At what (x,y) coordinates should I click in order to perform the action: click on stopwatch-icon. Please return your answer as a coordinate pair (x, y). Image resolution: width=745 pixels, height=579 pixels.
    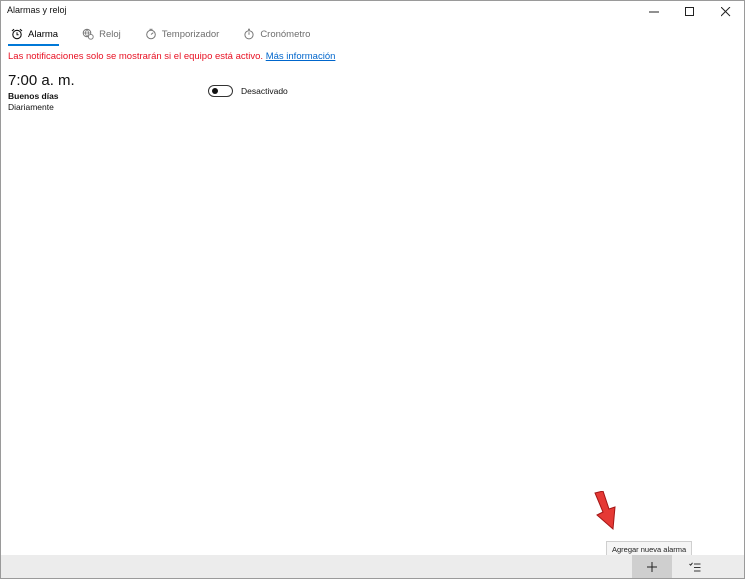
    Looking at the image, I should click on (249, 34).